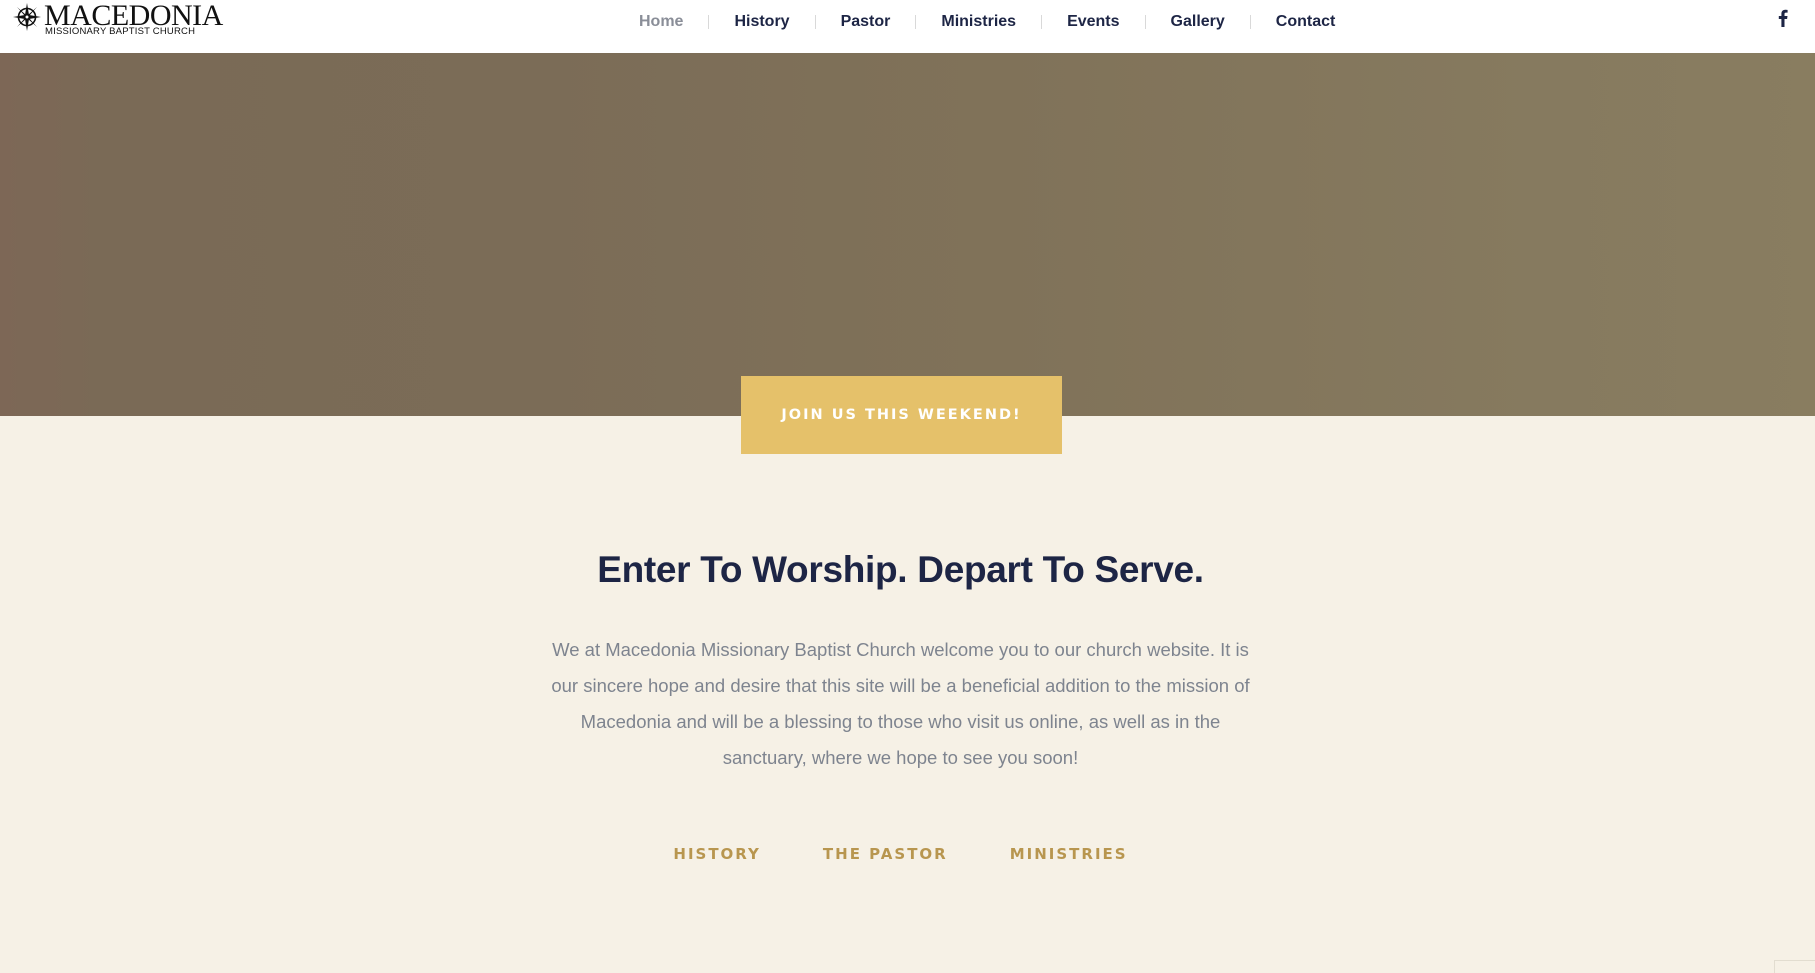 The width and height of the screenshot is (1815, 973). What do you see at coordinates (901, 415) in the screenshot?
I see `join-us-button: JOIN US THIS WEEKEND!` at bounding box center [901, 415].